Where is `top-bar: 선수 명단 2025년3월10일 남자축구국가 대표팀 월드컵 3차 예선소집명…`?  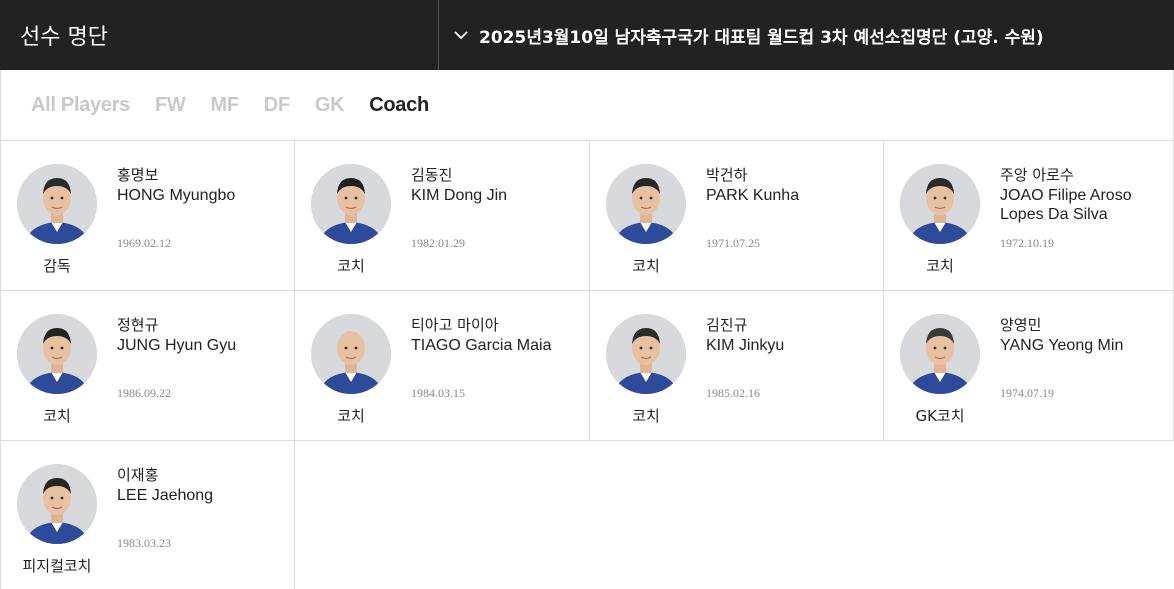 top-bar: 선수 명단 2025년3월10일 남자축구국가 대표팀 월드컵 3차 예선소집명… is located at coordinates (587, 35).